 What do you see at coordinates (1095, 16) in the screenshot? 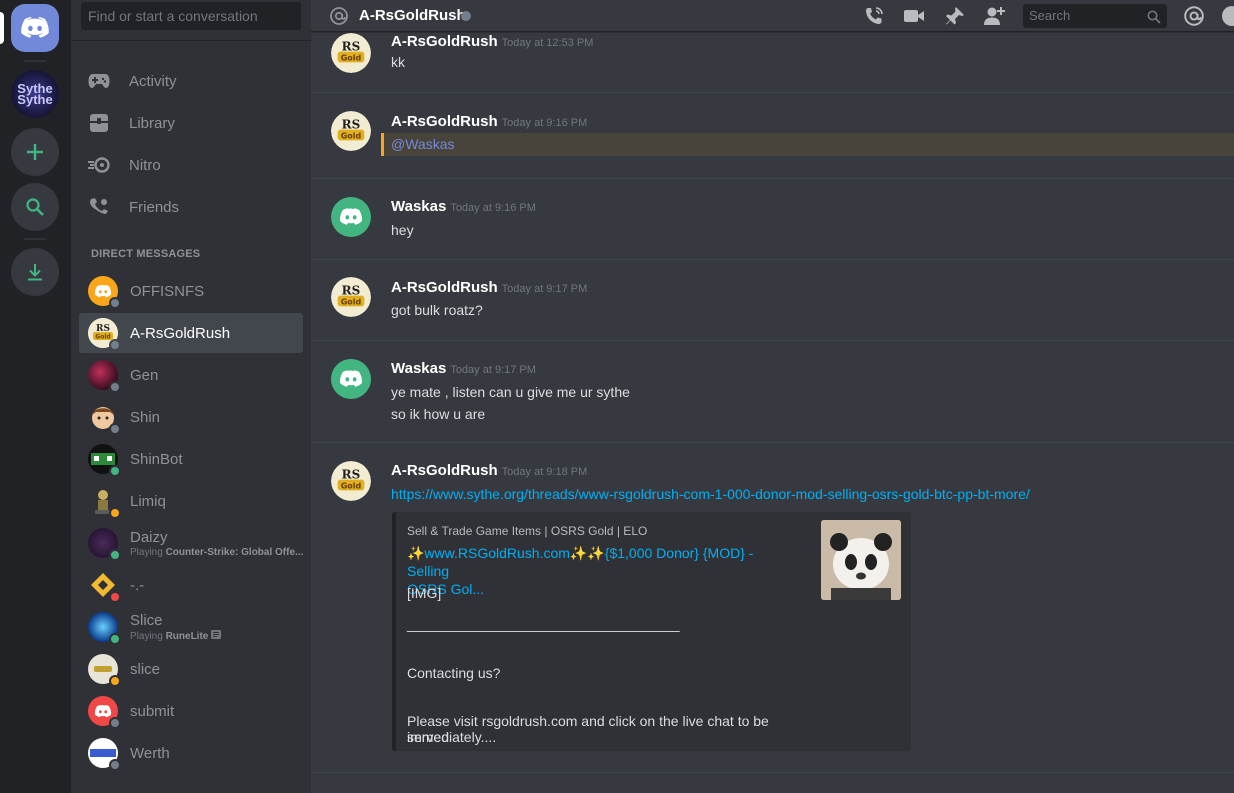
I see `search-input: Search` at bounding box center [1095, 16].